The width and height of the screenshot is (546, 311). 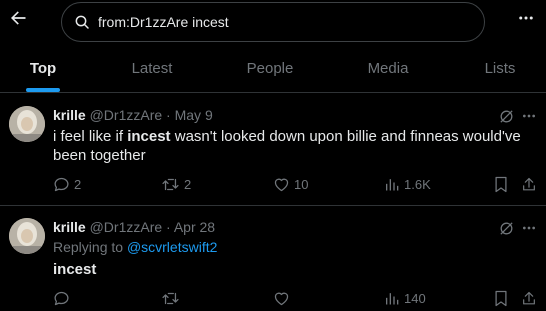 I want to click on tab-label: Media, so click(x=388, y=68).